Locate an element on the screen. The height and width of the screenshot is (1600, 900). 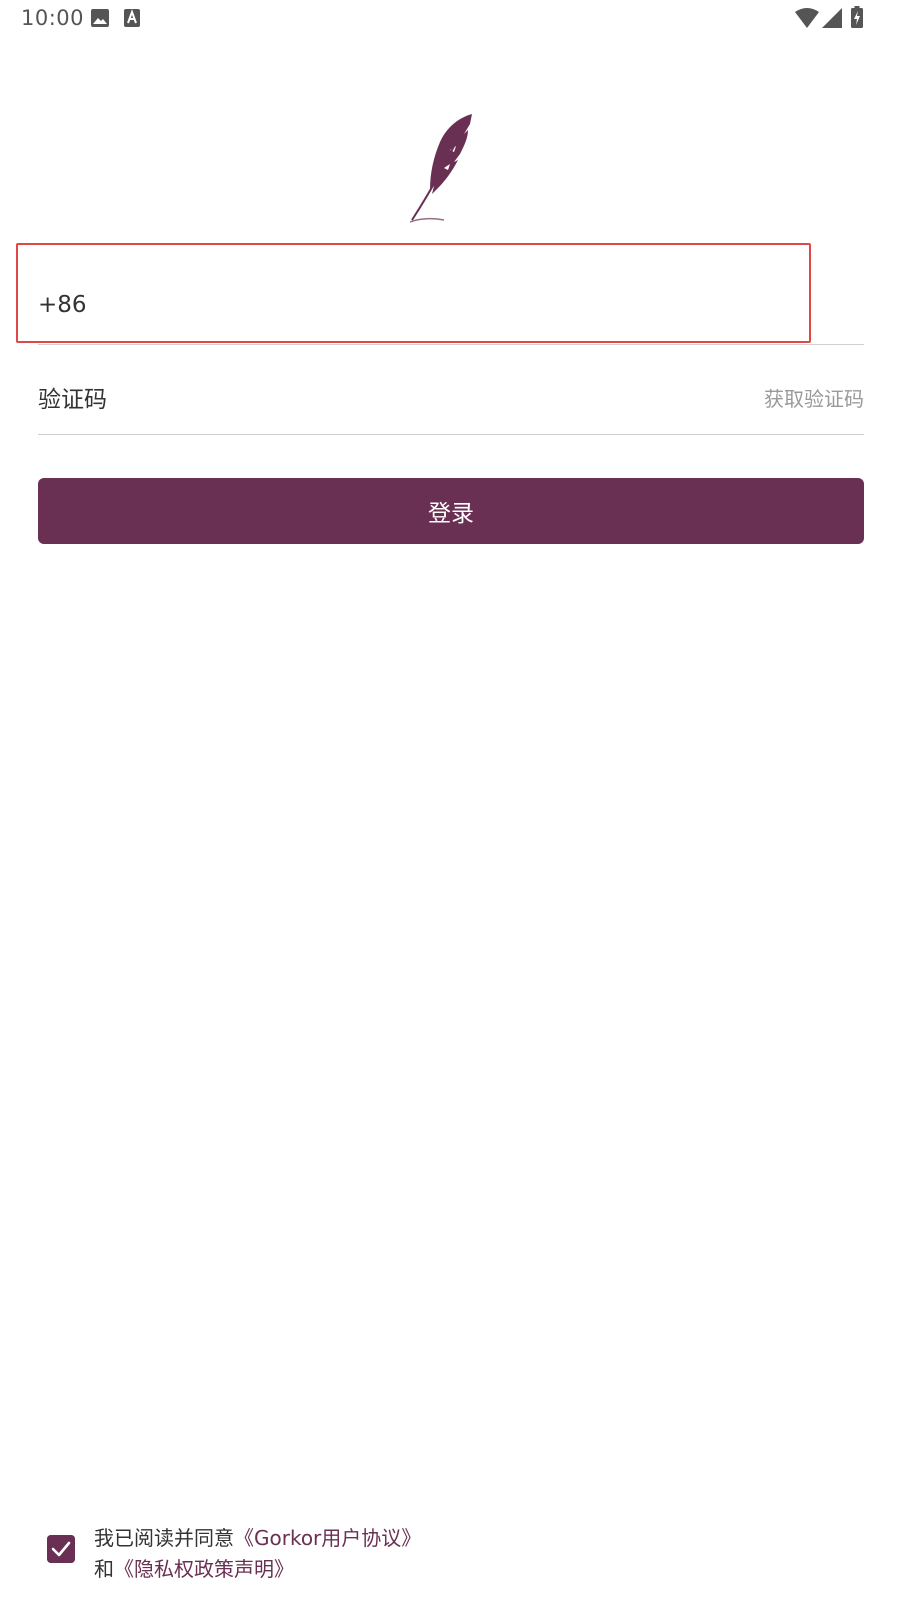
agreement-checkbox is located at coordinates (61, 1549).